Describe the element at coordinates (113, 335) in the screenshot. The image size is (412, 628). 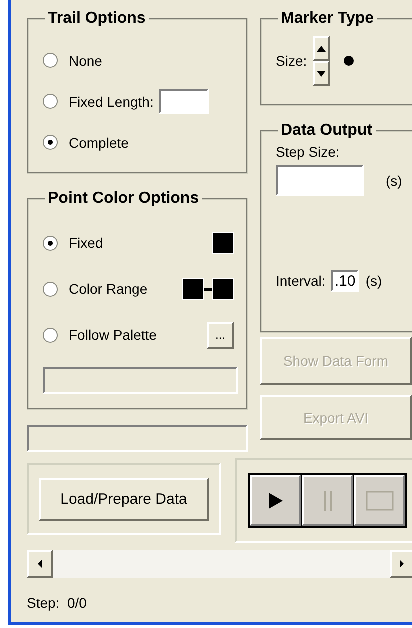
I see `radio-label: Follow Palette` at that location.